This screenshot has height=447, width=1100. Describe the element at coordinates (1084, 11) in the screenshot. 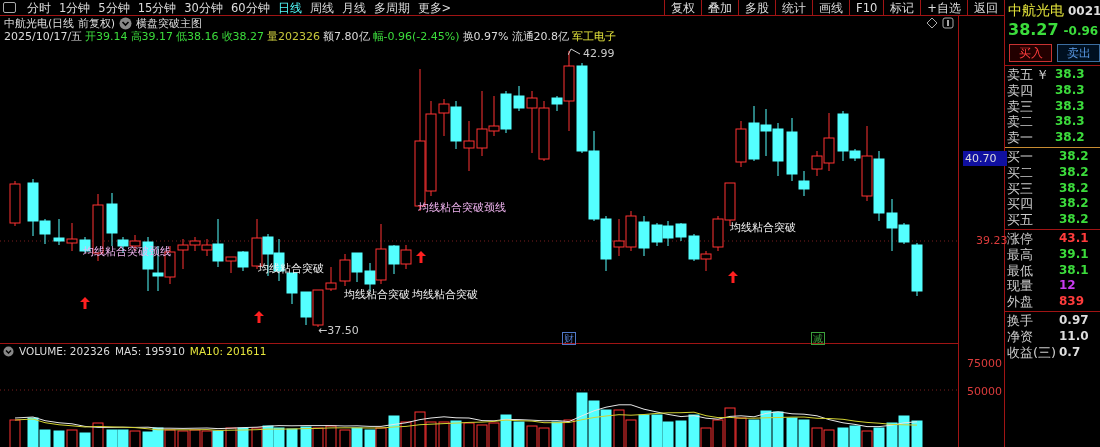

I see `stock-code: 0021` at that location.